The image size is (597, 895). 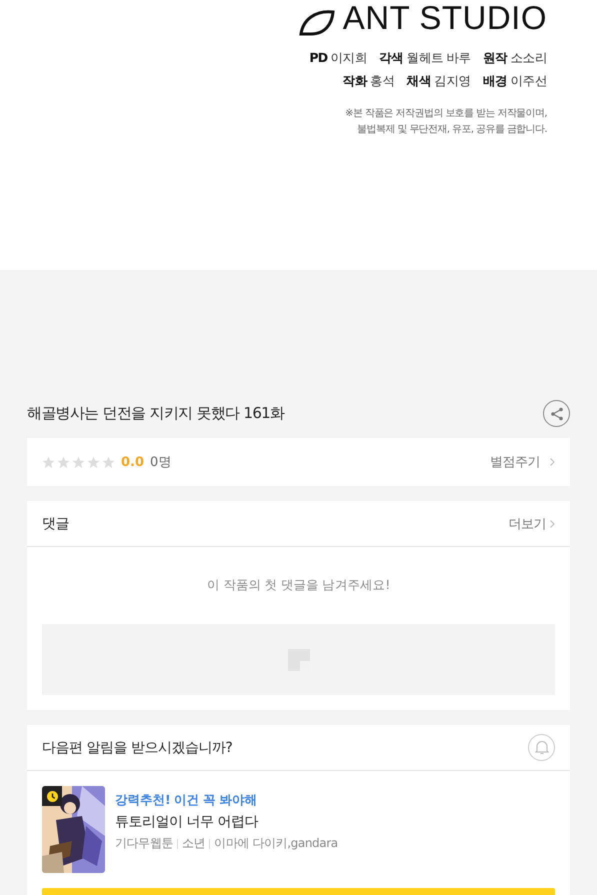 I want to click on studio-name: ANT STUDIO, so click(x=444, y=18).